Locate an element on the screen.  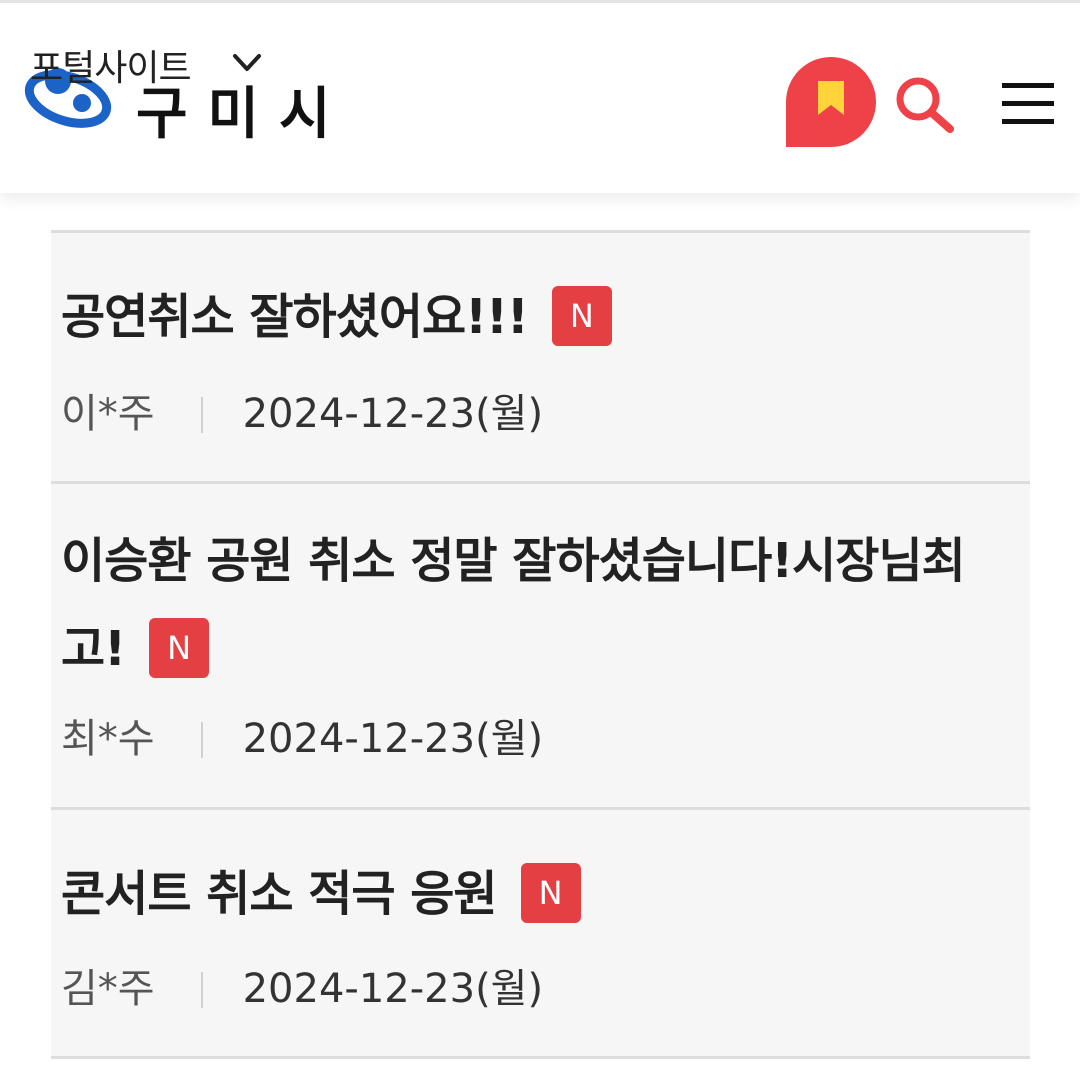
post-author: 이*주 is located at coordinates (108, 414).